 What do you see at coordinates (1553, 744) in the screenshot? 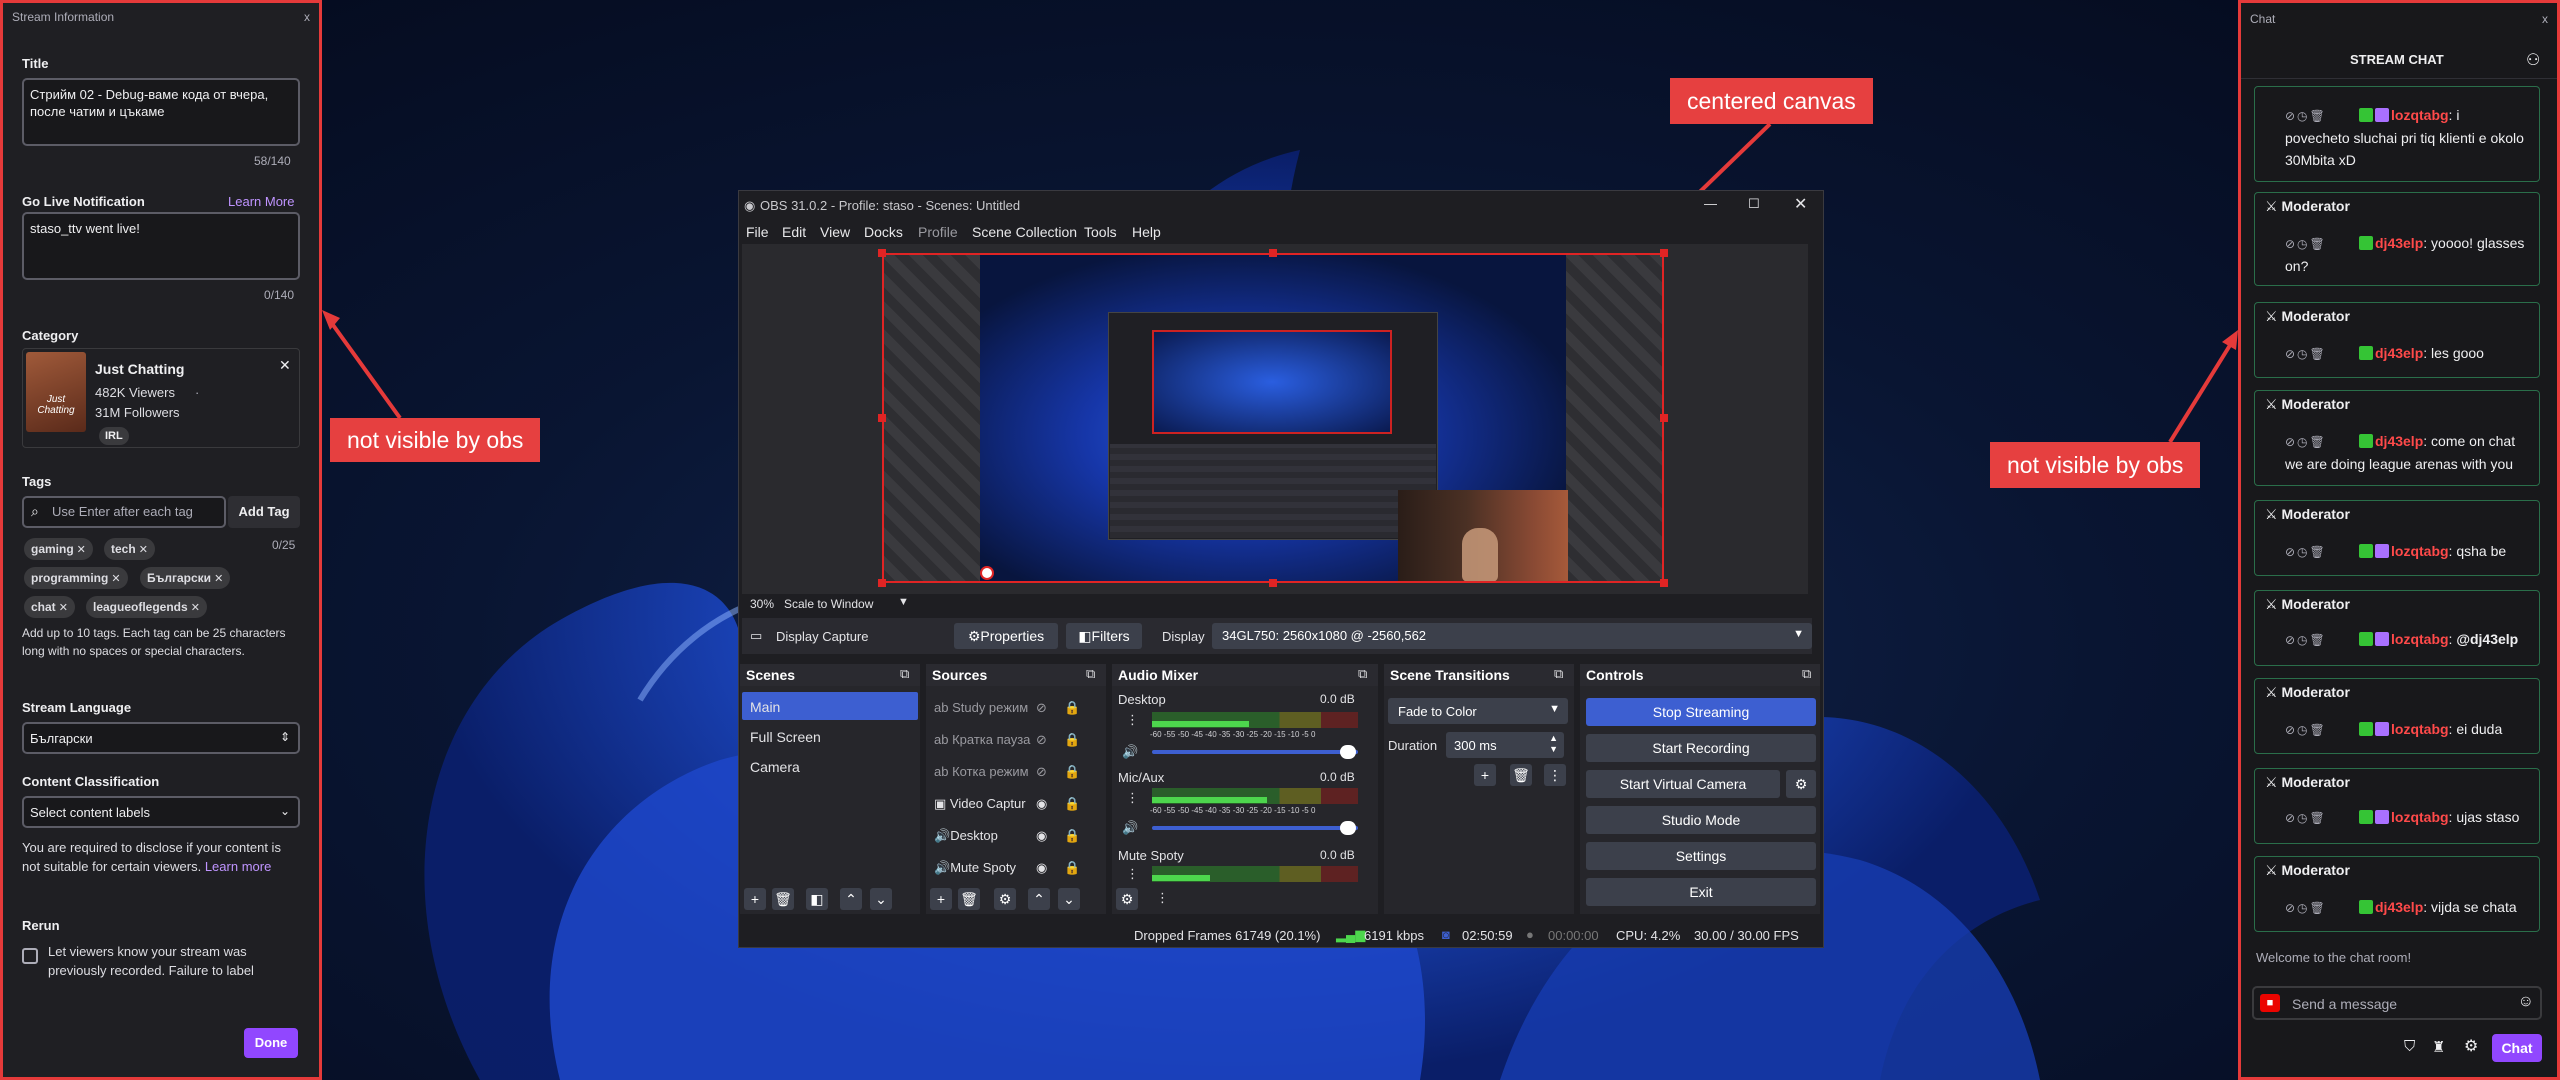
I see `spinner-icon: ▲ ▼` at bounding box center [1553, 744].